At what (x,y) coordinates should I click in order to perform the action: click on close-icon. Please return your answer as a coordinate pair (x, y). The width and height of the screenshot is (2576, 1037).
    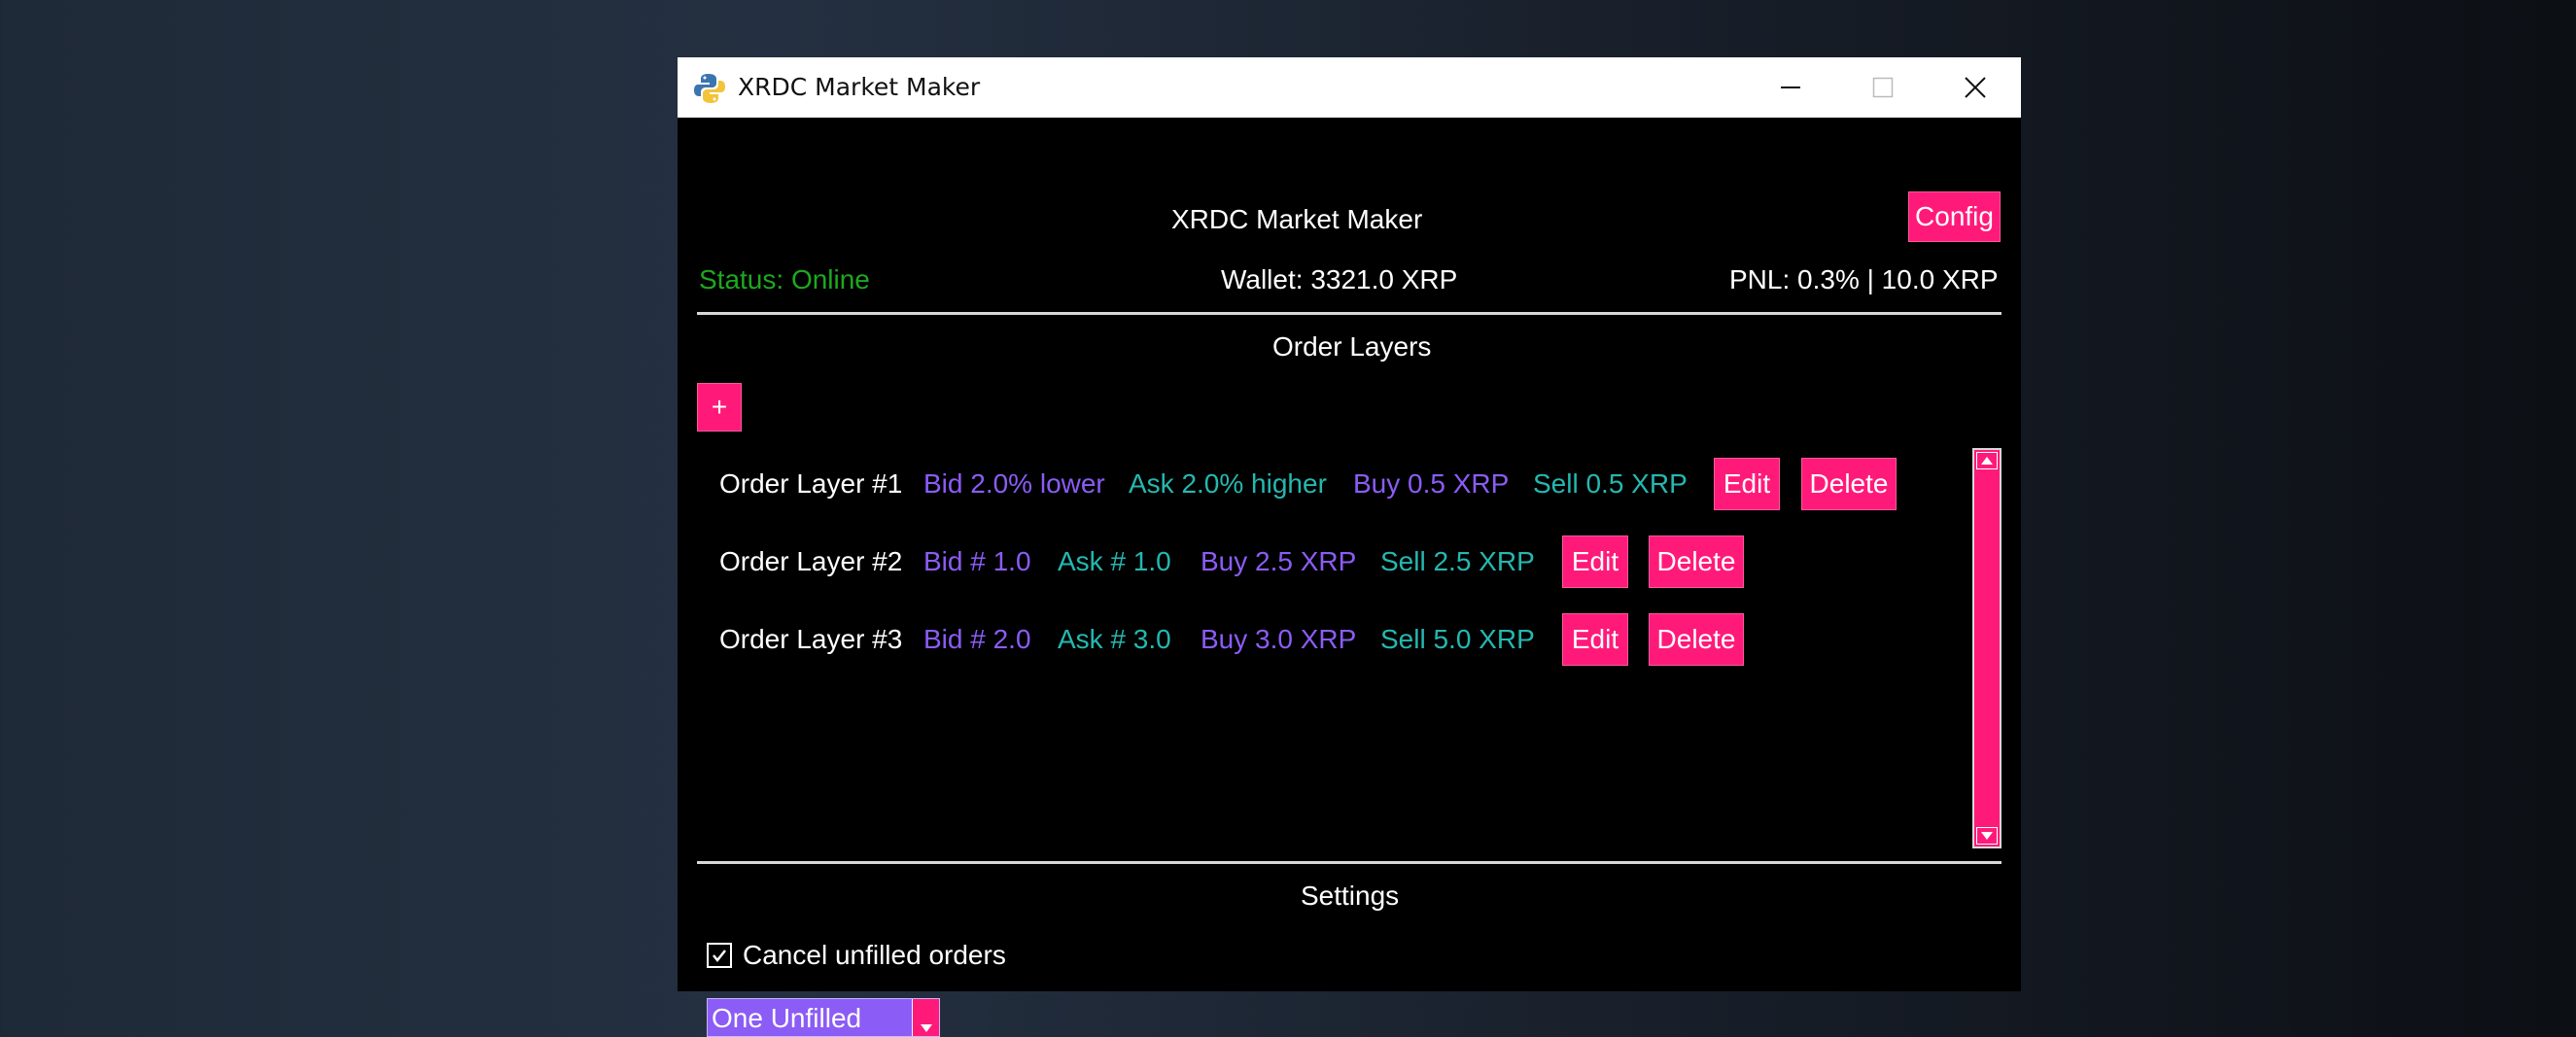
    Looking at the image, I should click on (1975, 87).